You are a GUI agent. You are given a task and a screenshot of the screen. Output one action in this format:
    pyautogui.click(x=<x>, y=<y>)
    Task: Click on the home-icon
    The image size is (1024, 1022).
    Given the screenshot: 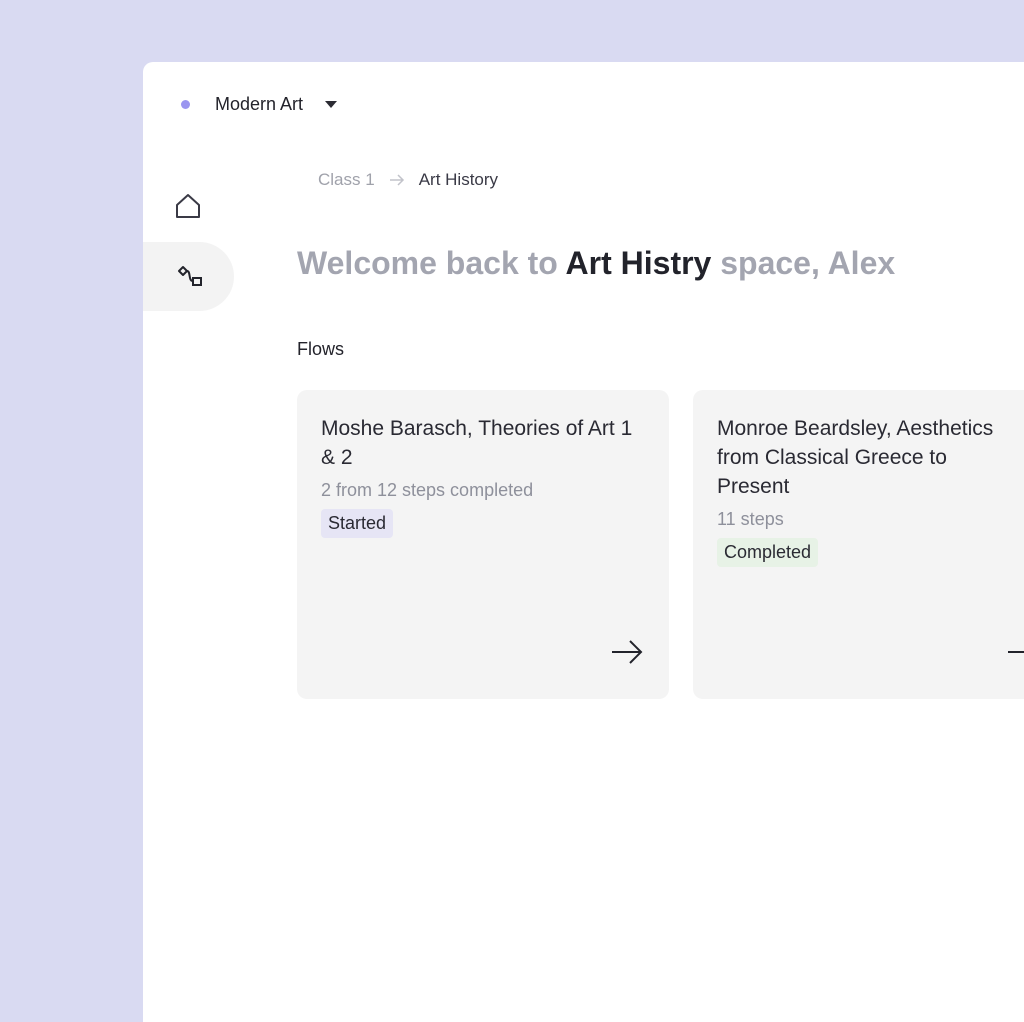 What is the action you would take?
    pyautogui.click(x=188, y=206)
    